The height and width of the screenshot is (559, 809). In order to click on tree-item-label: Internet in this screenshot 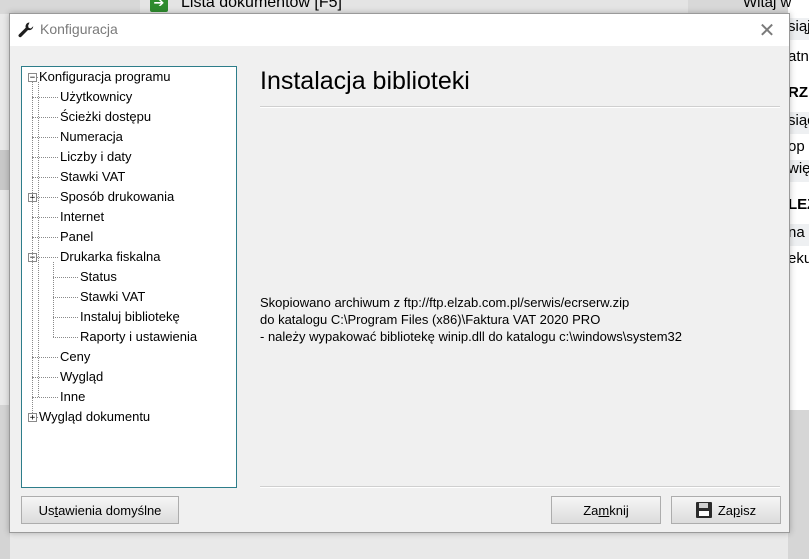, I will do `click(82, 216)`.